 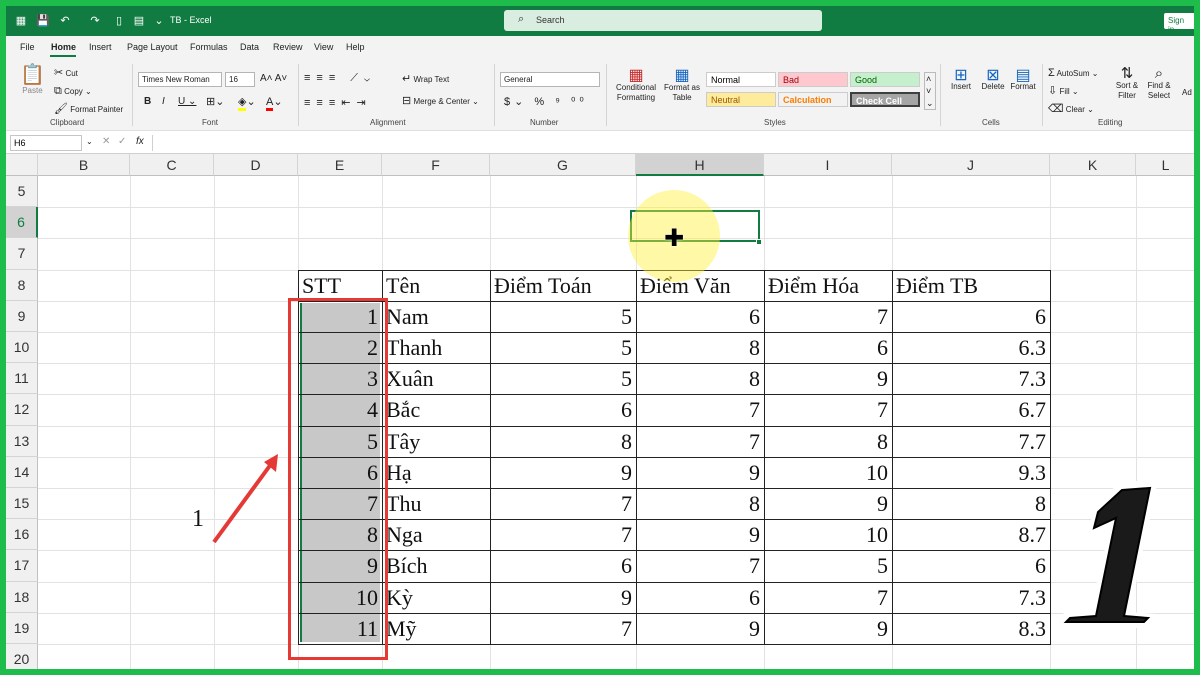 What do you see at coordinates (247, 103) in the screenshot?
I see `fill-color-icon: ◈⌄` at bounding box center [247, 103].